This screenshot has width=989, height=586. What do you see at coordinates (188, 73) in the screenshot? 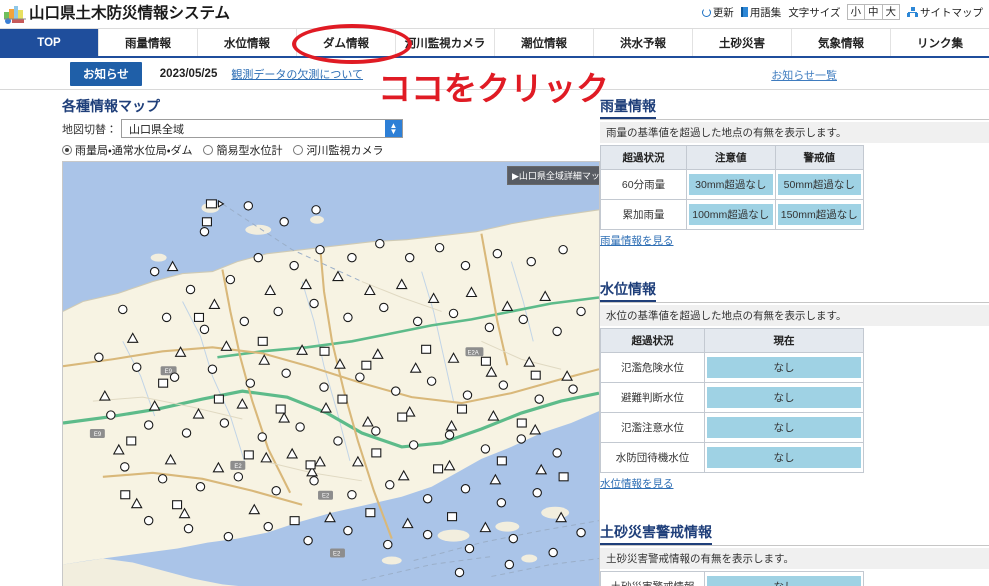
I see `notice-date: 2023/05/25` at bounding box center [188, 73].